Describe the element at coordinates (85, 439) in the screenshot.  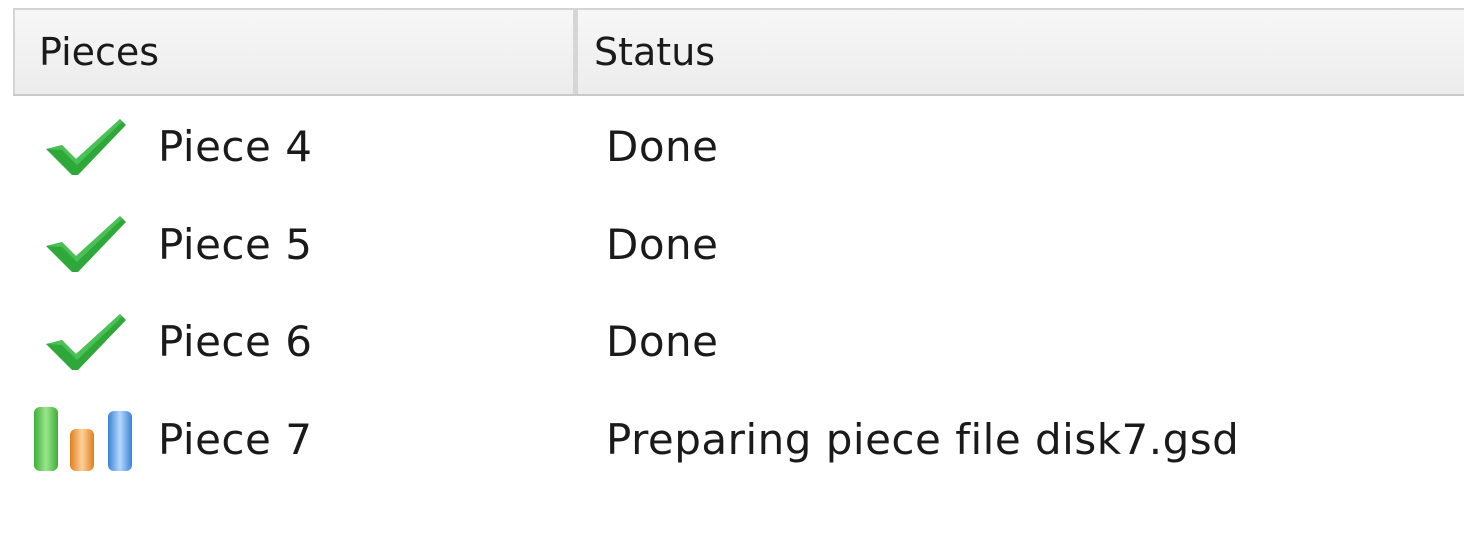
I see `progress-bars-icon` at that location.